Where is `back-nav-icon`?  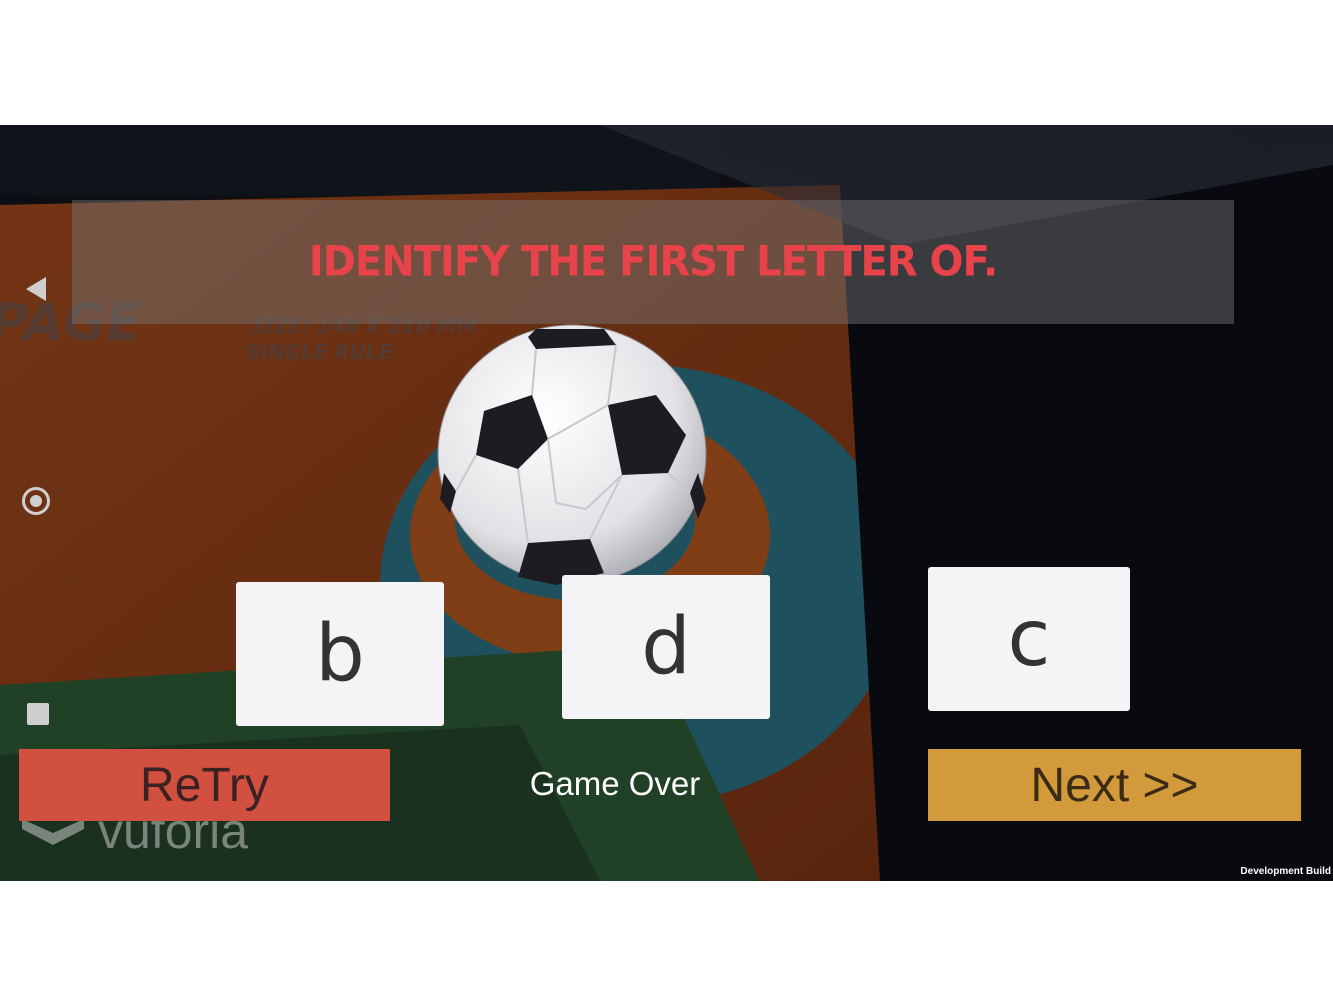 back-nav-icon is located at coordinates (36, 289).